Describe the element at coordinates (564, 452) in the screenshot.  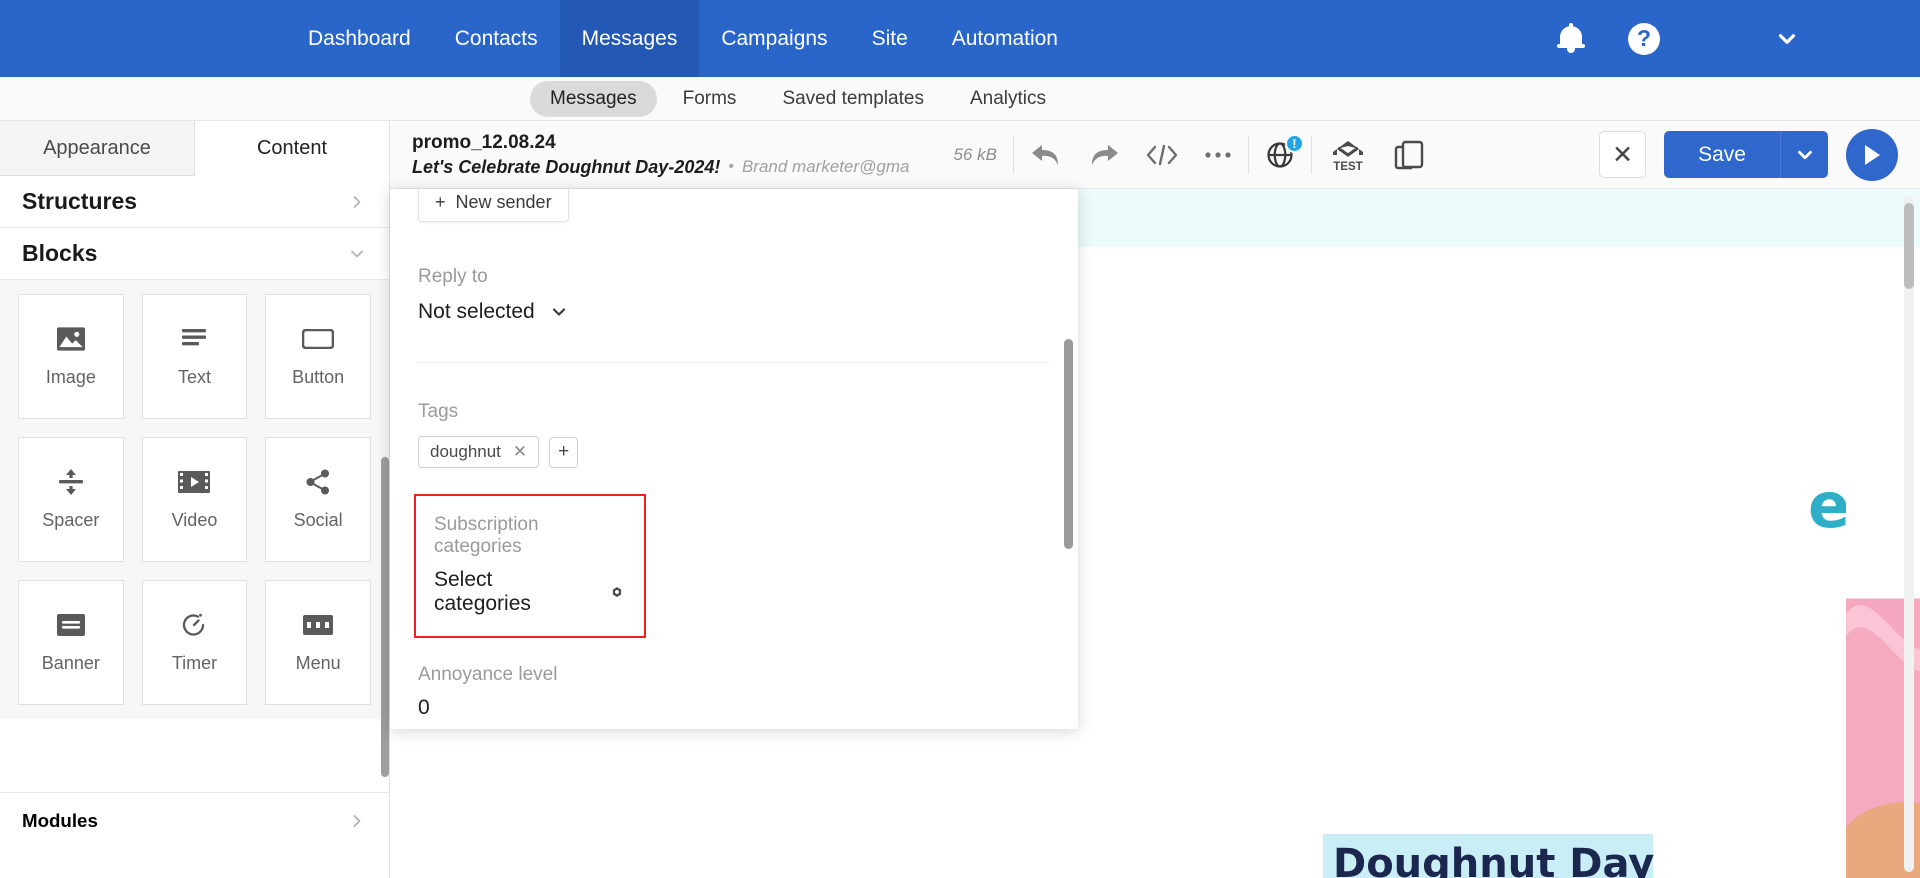
I see `add-tag-button: +` at that location.